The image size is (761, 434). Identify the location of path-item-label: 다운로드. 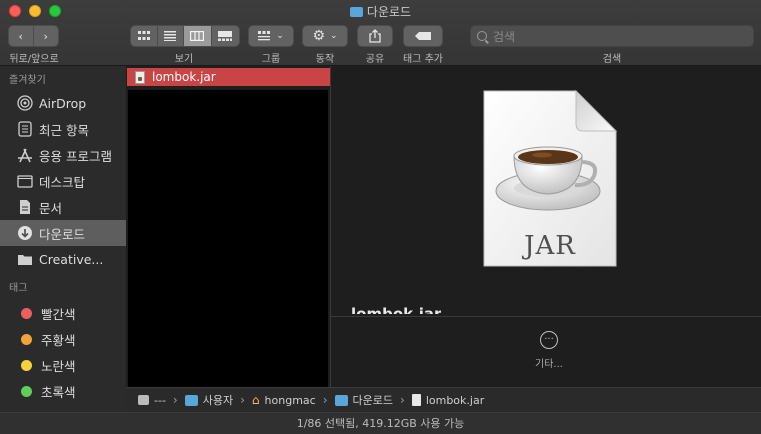
(373, 400).